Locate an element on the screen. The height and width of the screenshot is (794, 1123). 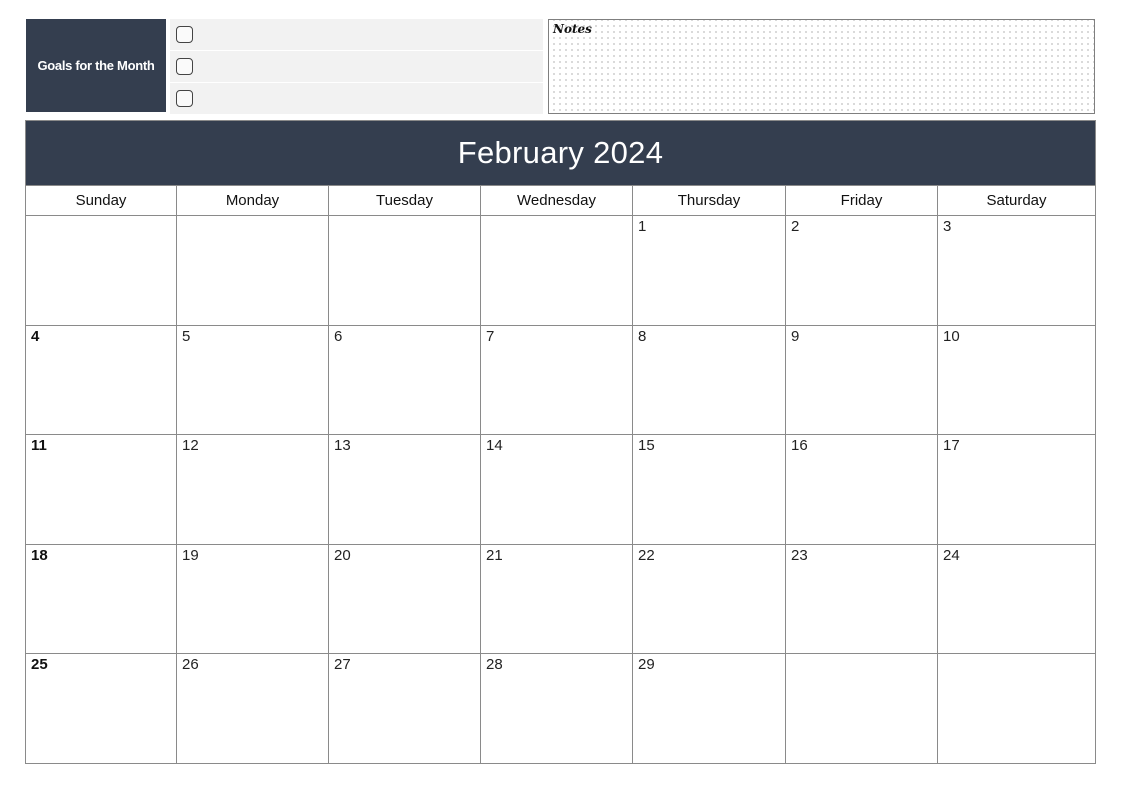
day-number: 5 is located at coordinates (186, 336).